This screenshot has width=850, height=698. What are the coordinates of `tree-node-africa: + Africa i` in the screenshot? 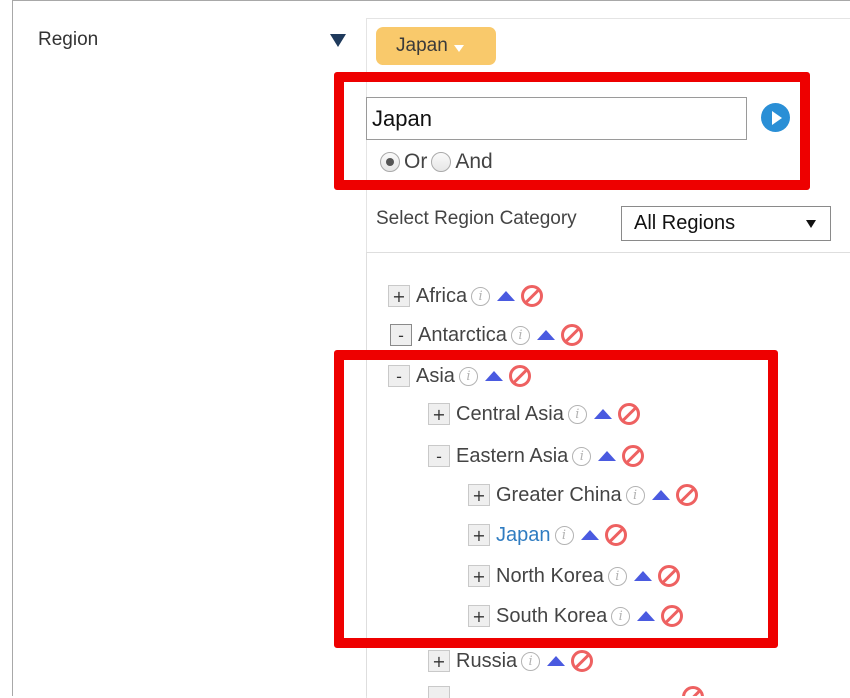 It's located at (466, 296).